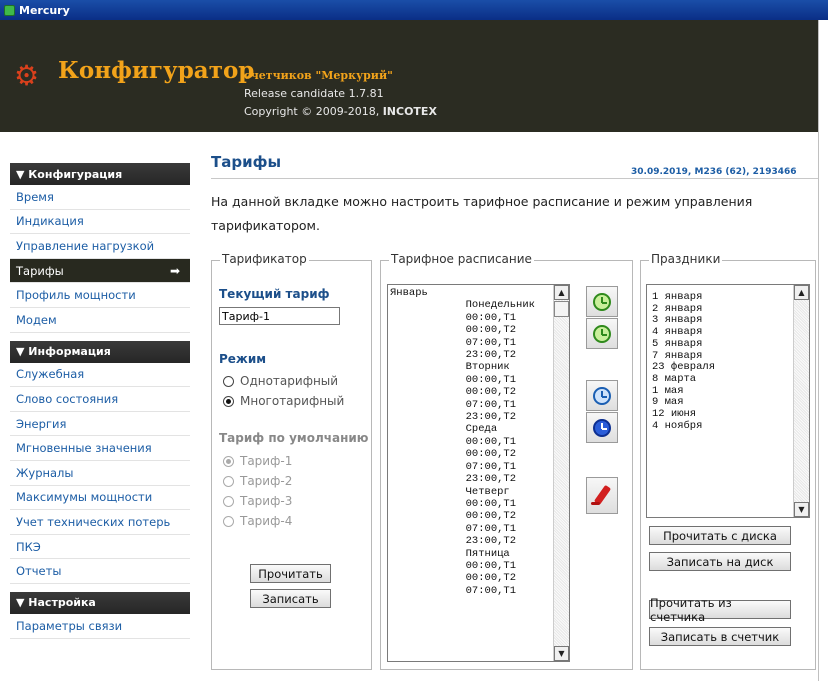 Image resolution: width=828 pixels, height=681 pixels. What do you see at coordinates (100, 473) in the screenshot?
I see `sidebar-item: Журналы` at bounding box center [100, 473].